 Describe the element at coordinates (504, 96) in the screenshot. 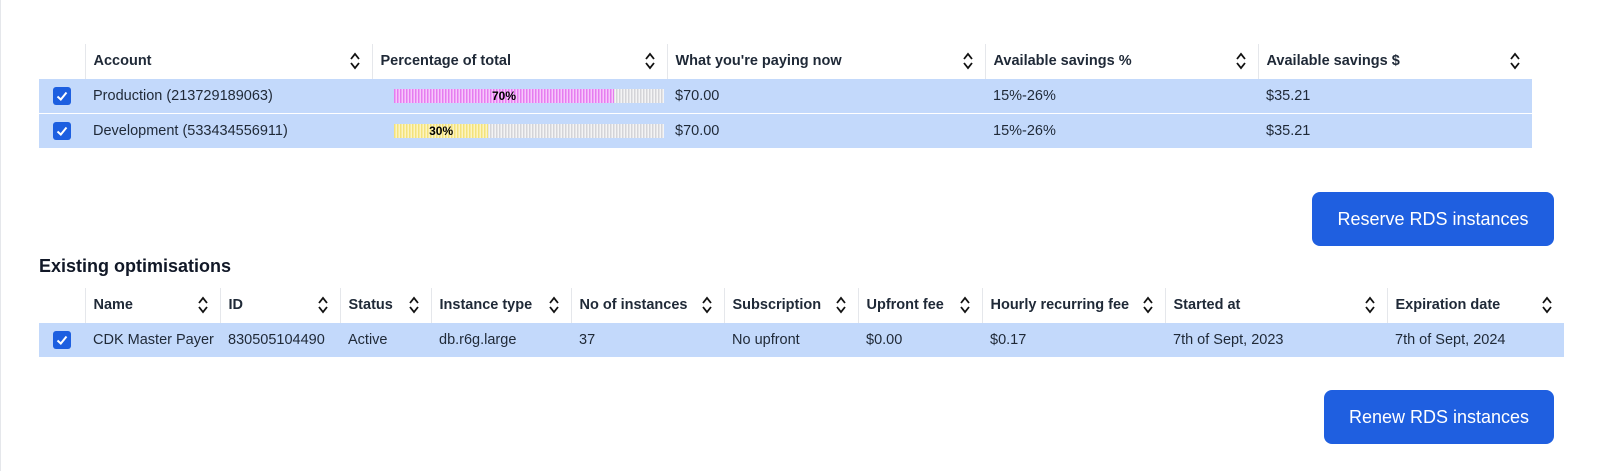

I see `percentage-label: 70%` at that location.